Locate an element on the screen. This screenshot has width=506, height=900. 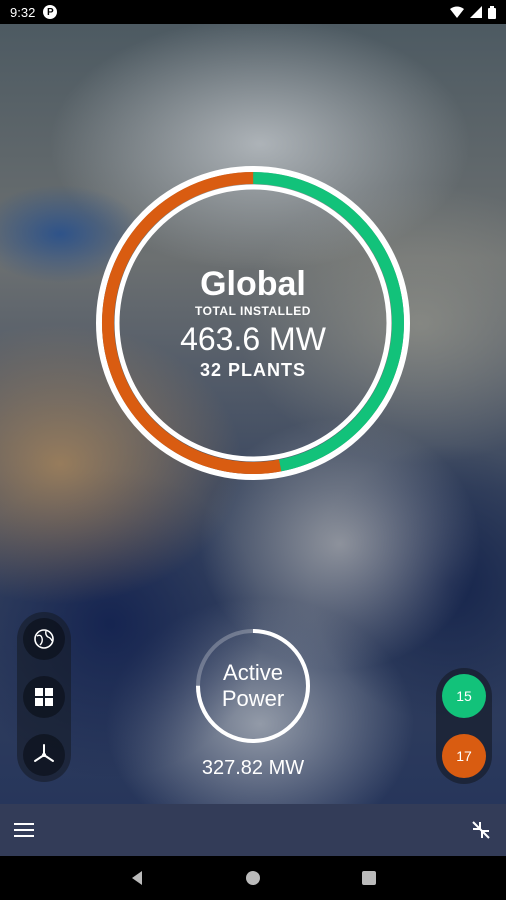
wind-turbine-button is located at coordinates (44, 755).